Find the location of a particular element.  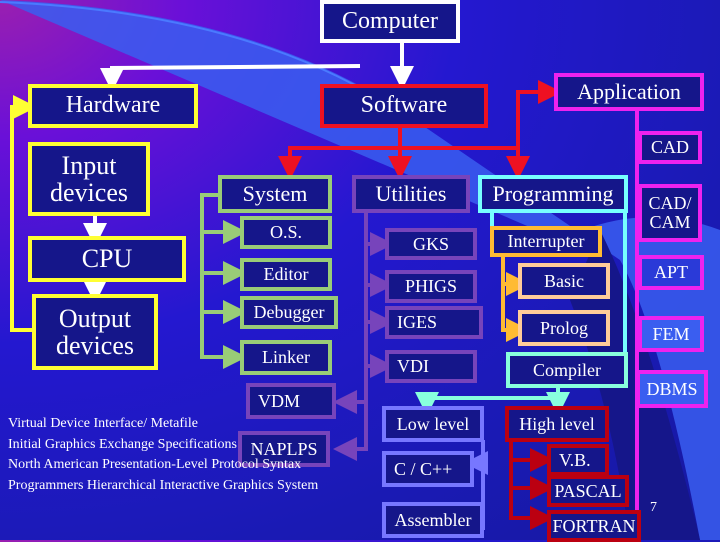

node-vdi: VDI is located at coordinates (431, 366).